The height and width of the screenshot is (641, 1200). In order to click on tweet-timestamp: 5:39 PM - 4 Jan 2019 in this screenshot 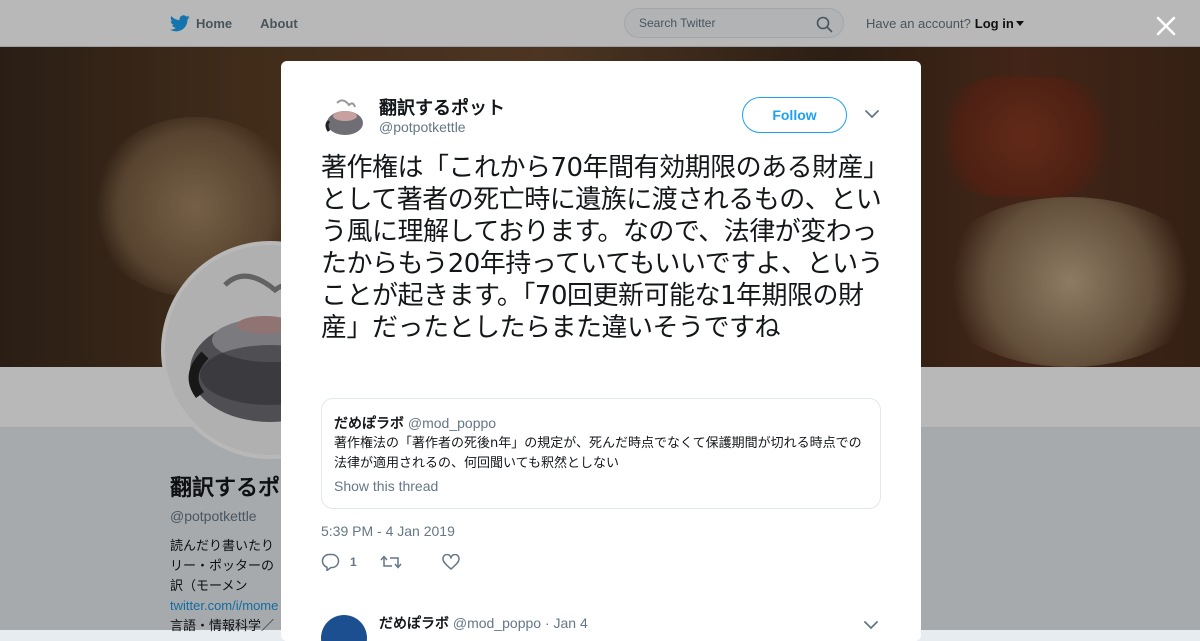, I will do `click(388, 531)`.